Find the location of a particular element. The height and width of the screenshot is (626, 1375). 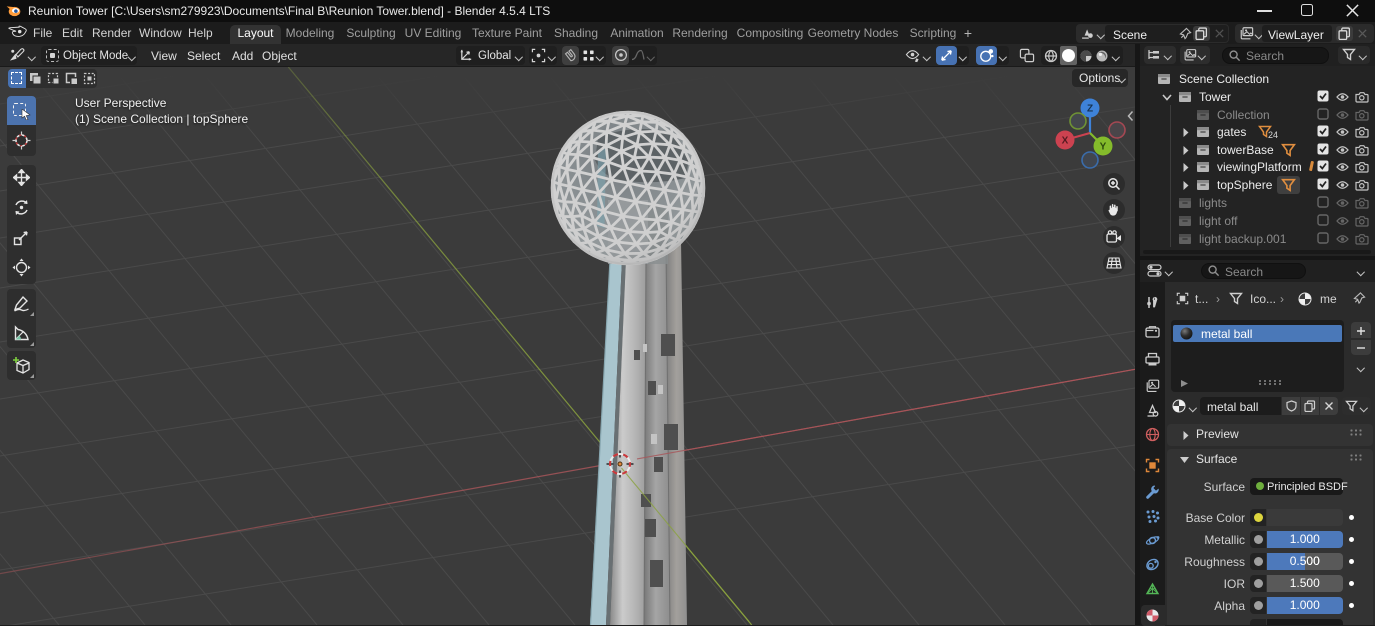

svg-text: X is located at coordinates (1065, 141).